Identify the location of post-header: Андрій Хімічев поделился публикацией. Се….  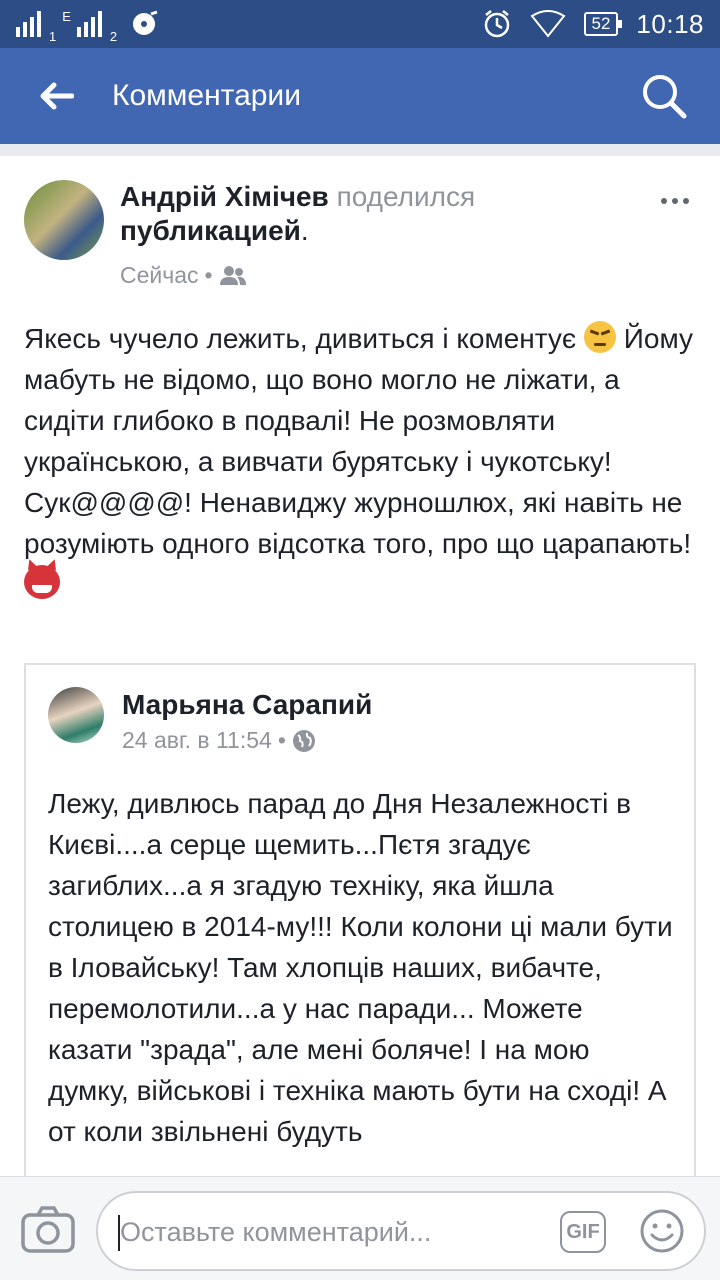
(360, 231).